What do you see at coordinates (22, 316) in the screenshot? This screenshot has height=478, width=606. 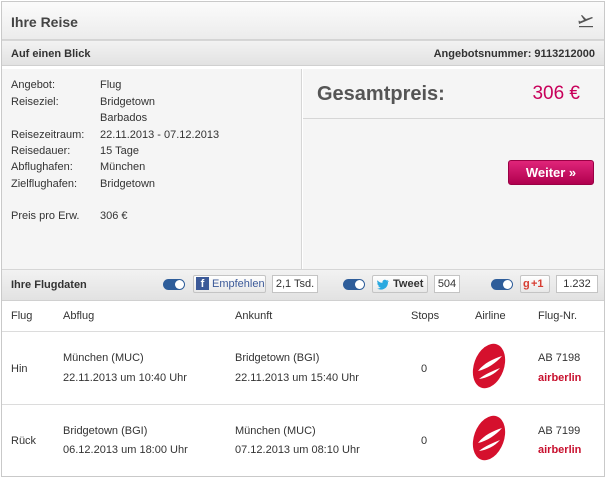 I see `col-flug: Flug` at bounding box center [22, 316].